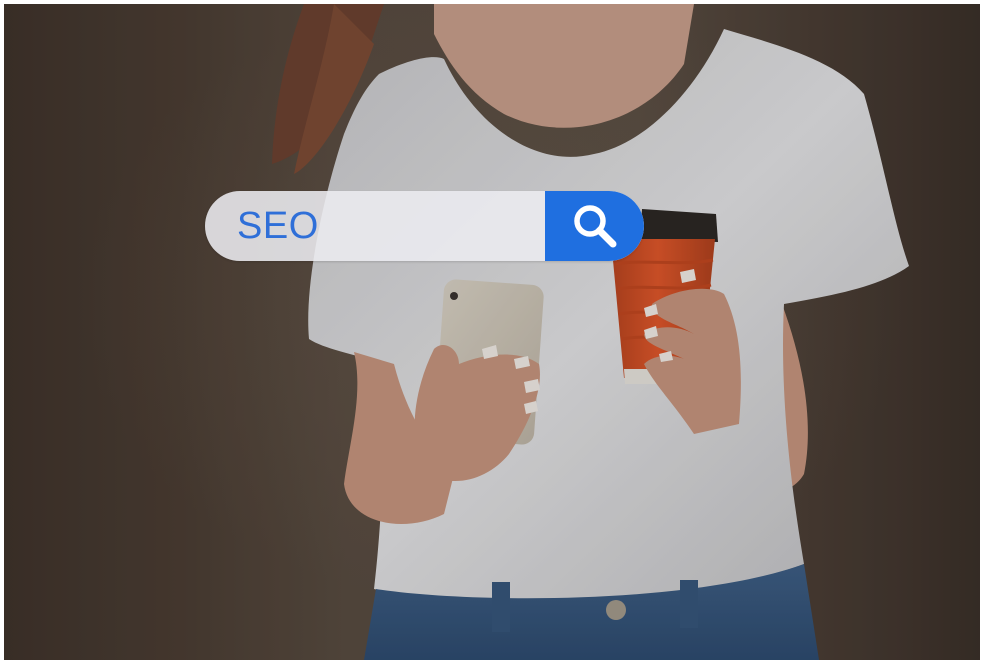 The width and height of the screenshot is (984, 664). What do you see at coordinates (375, 226) in the screenshot?
I see `search-input` at bounding box center [375, 226].